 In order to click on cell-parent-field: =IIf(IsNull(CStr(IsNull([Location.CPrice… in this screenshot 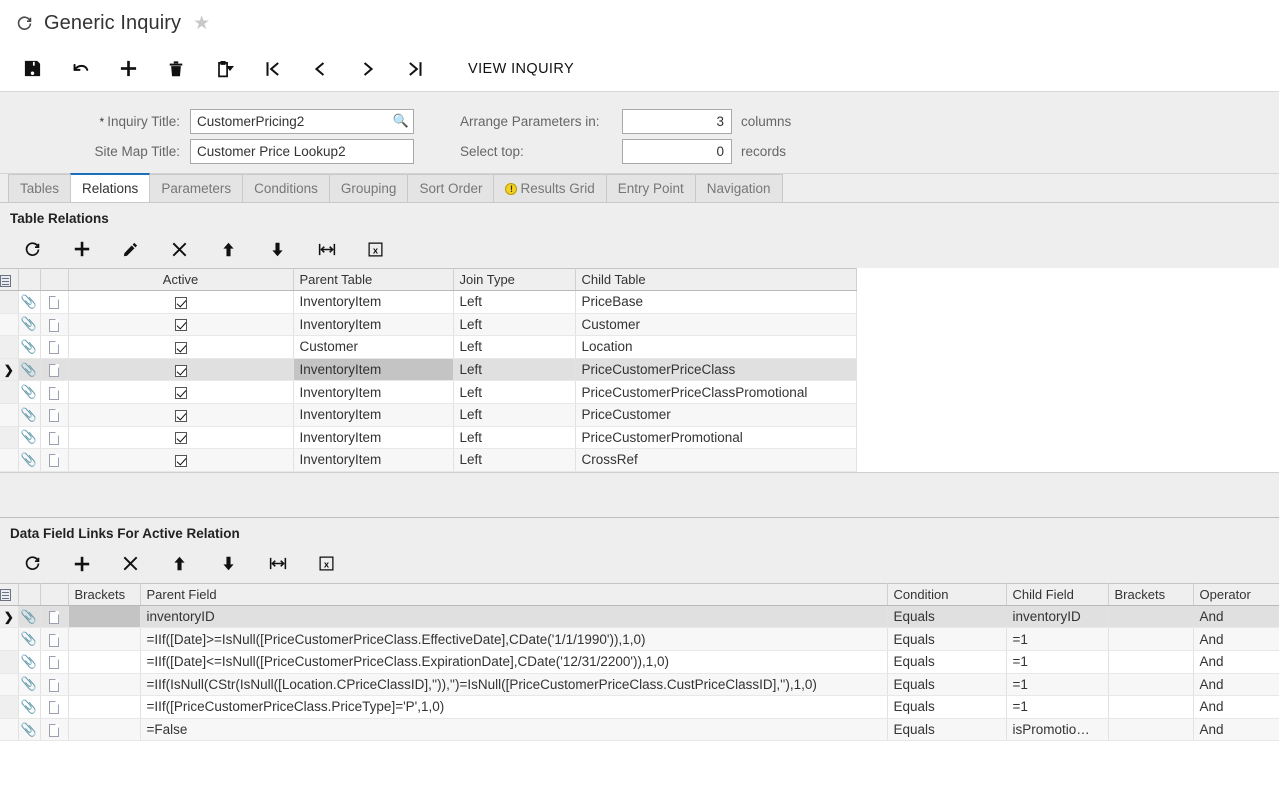, I will do `click(514, 685)`.